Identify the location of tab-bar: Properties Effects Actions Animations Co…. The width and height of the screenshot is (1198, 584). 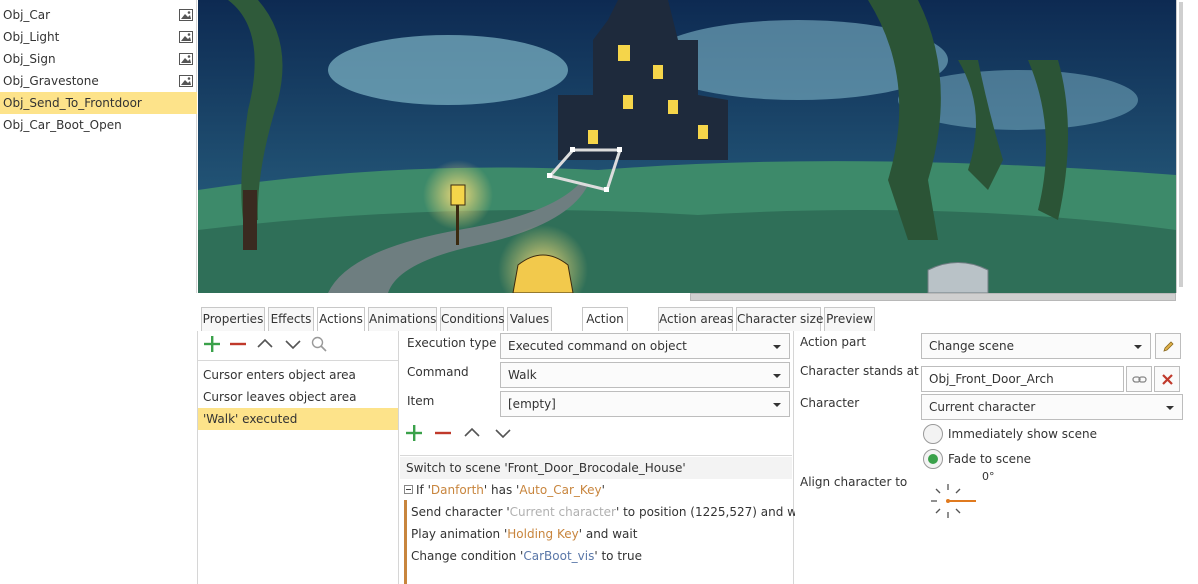
(599, 316).